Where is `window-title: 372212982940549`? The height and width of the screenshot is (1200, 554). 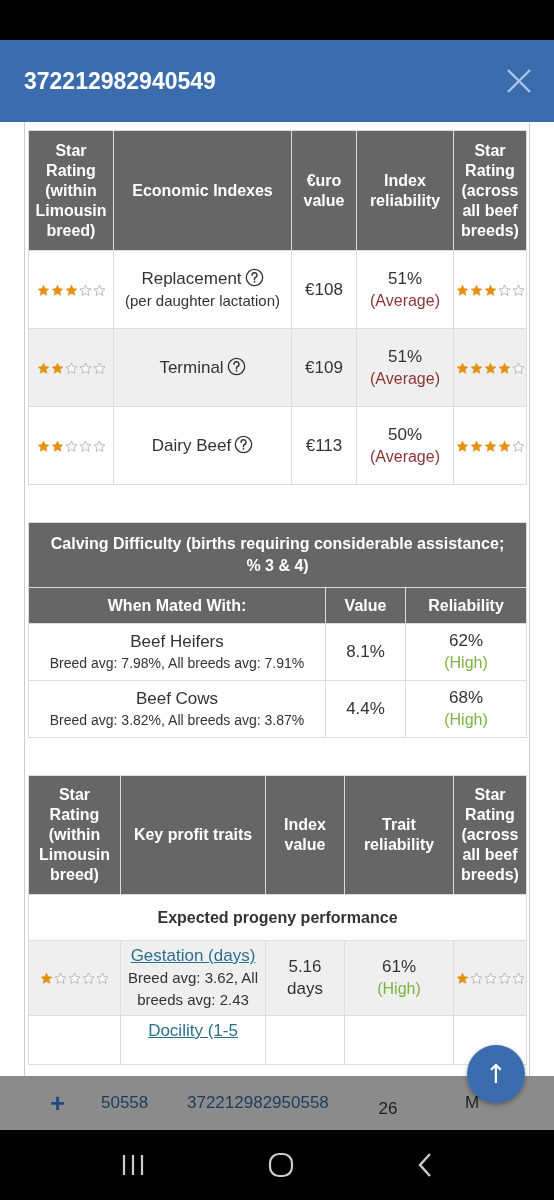
window-title: 372212982940549 is located at coordinates (120, 81).